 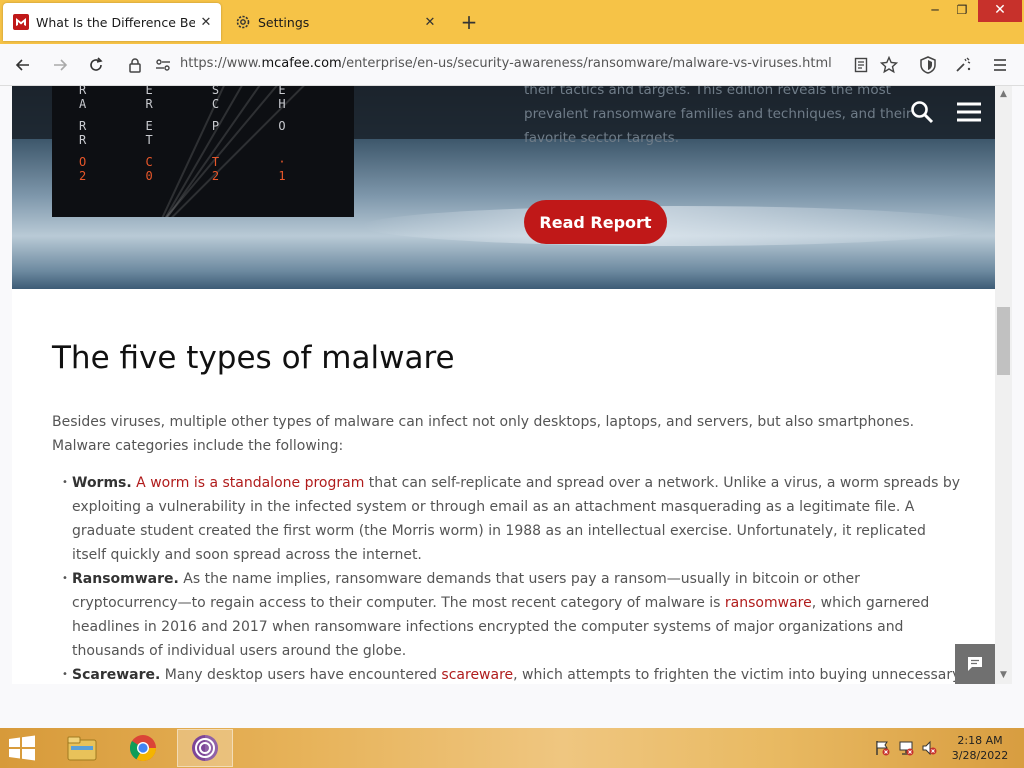 What do you see at coordinates (962, 11) in the screenshot?
I see `restore-button: ❐` at bounding box center [962, 11].